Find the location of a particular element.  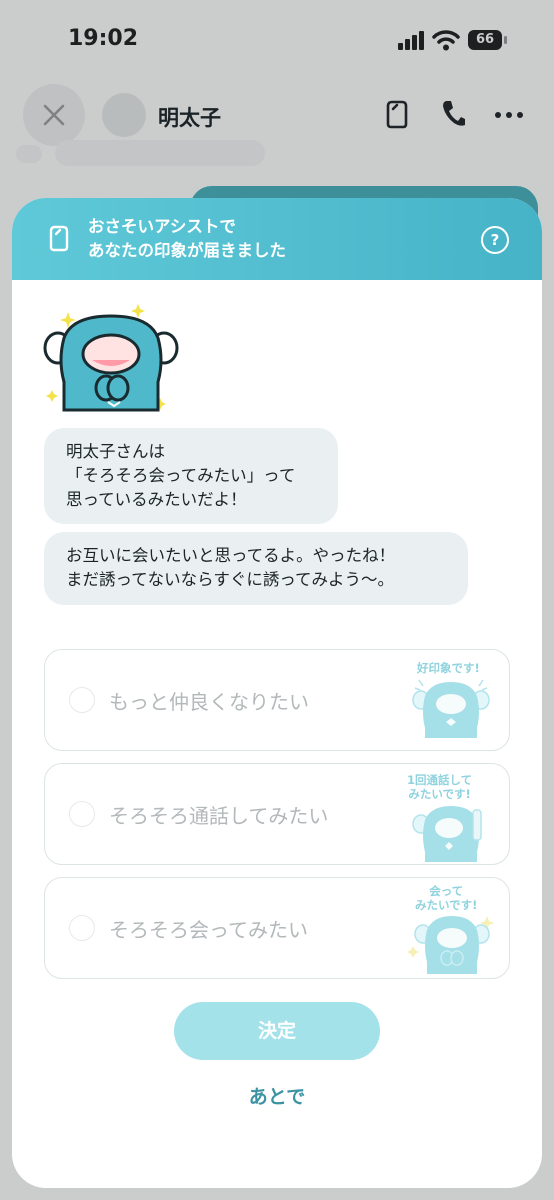

close-button is located at coordinates (54, 115).